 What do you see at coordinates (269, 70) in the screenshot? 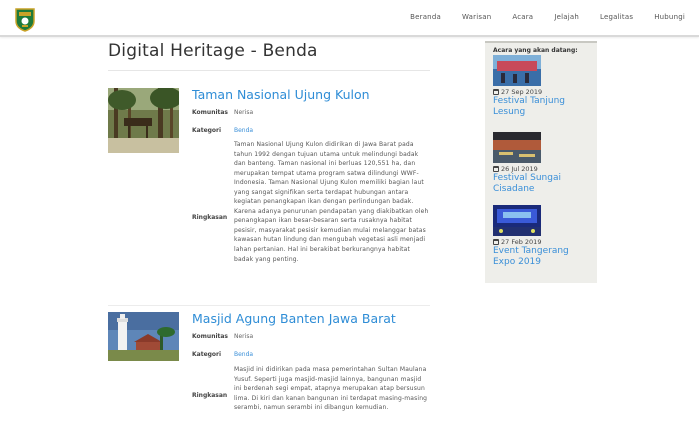
I see `title-divider` at bounding box center [269, 70].